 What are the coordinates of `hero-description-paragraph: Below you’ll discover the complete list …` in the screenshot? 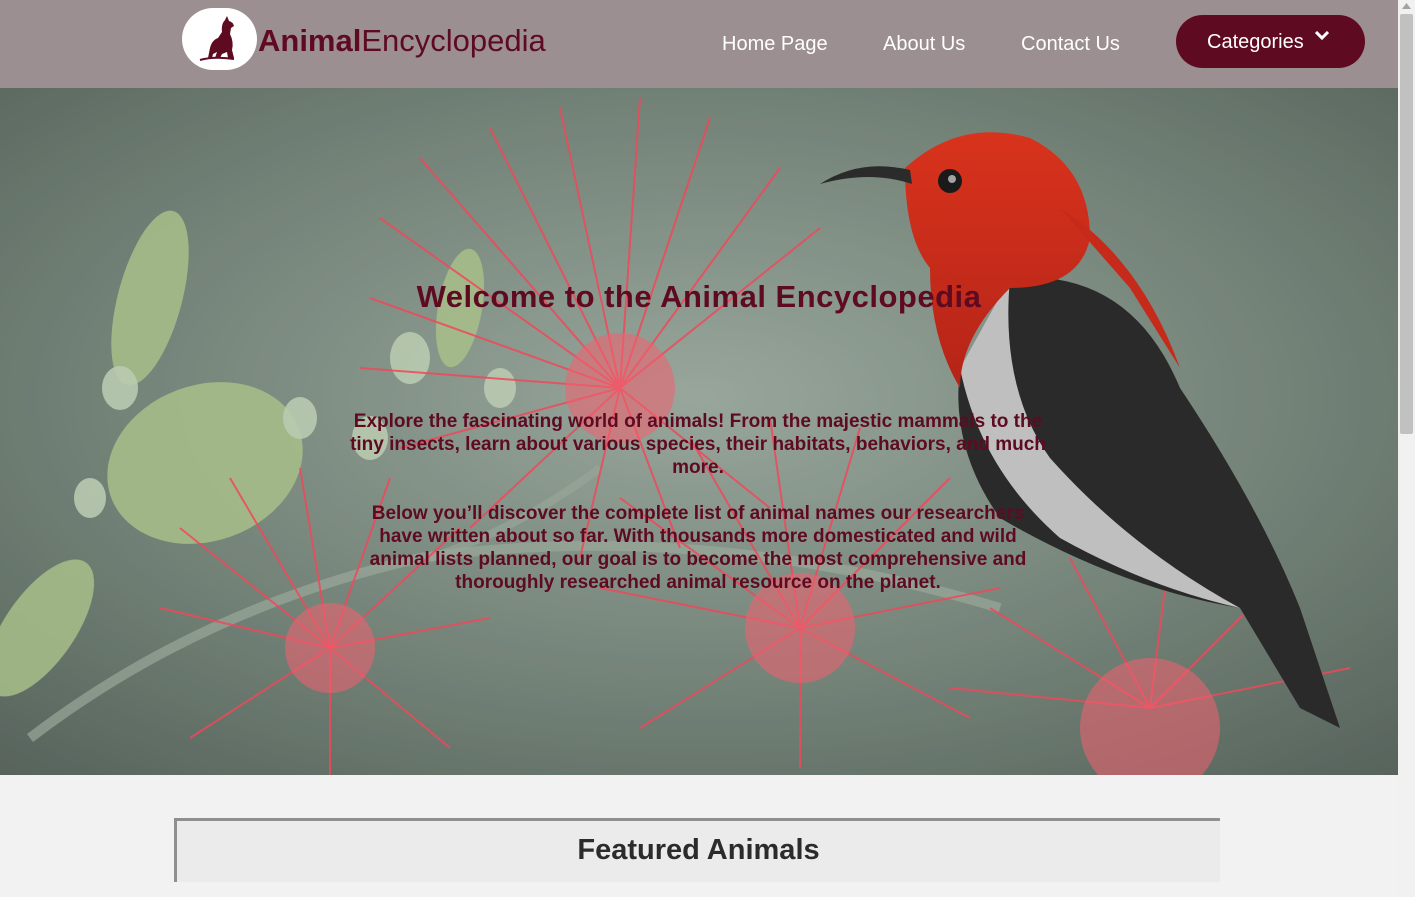 It's located at (698, 548).